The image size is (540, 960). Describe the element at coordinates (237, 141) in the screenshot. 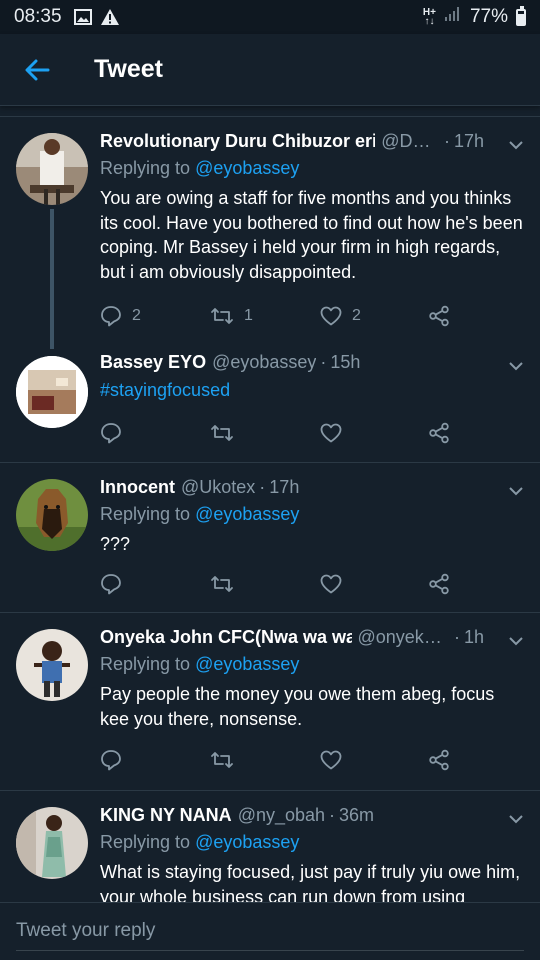

I see `author-name: Revolutionary Duru Chibuzor eric` at that location.